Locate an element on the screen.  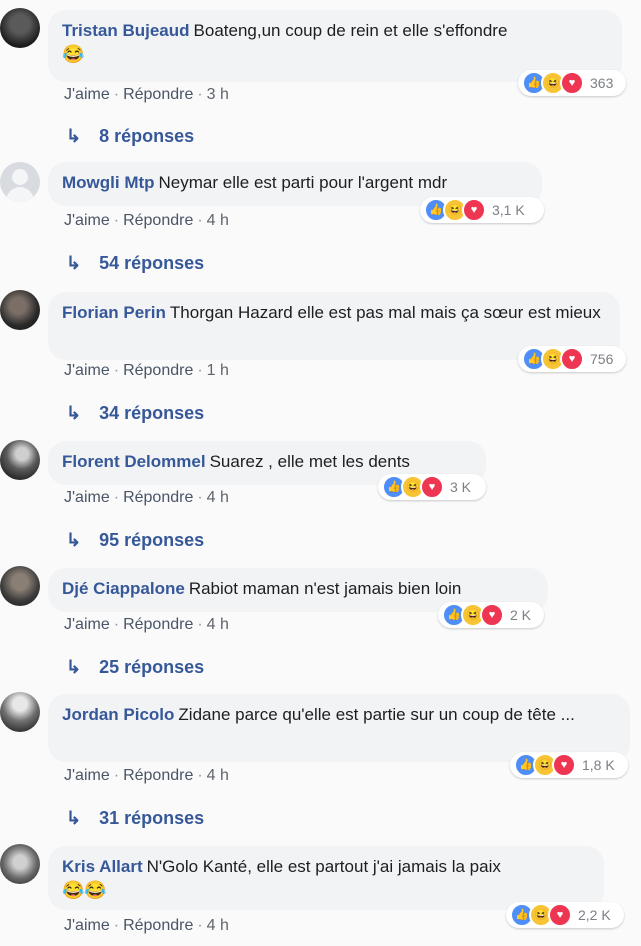
comment-author: Florent Delommel is located at coordinates (134, 461).